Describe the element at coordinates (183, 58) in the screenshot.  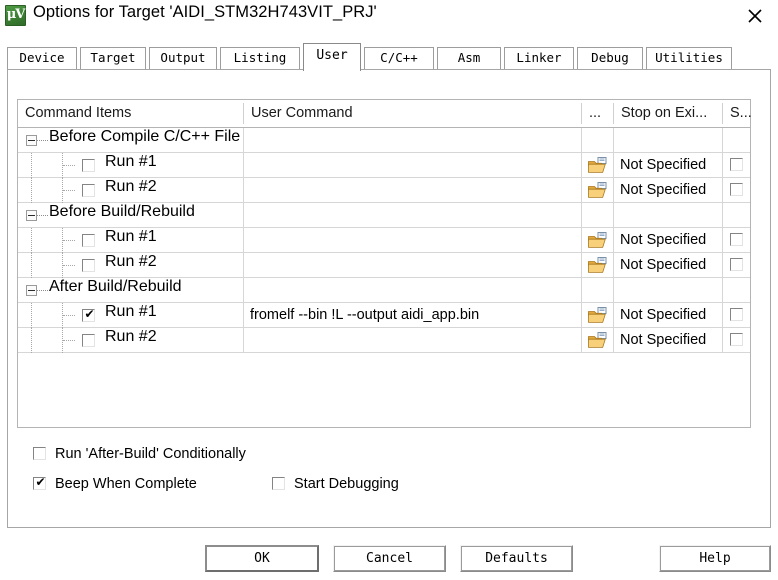
I see `tab-output: Output` at that location.